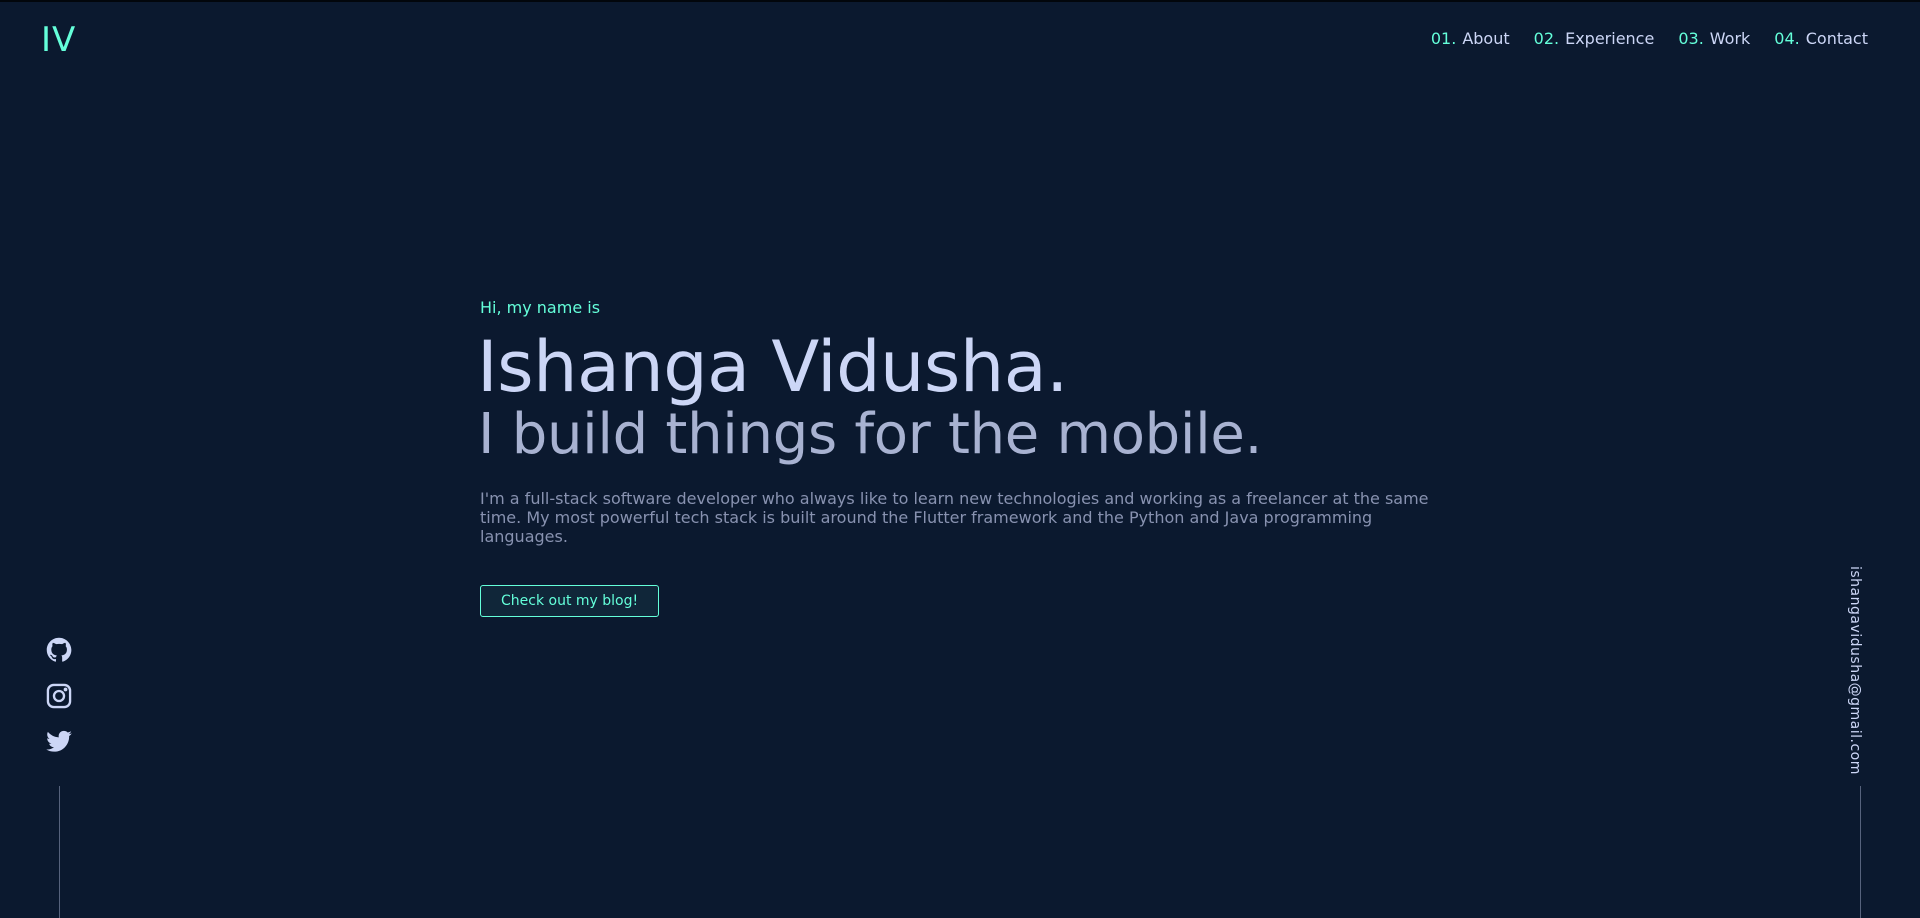 The width and height of the screenshot is (1920, 918). Describe the element at coordinates (1691, 38) in the screenshot. I see `nav-number: 03.` at that location.